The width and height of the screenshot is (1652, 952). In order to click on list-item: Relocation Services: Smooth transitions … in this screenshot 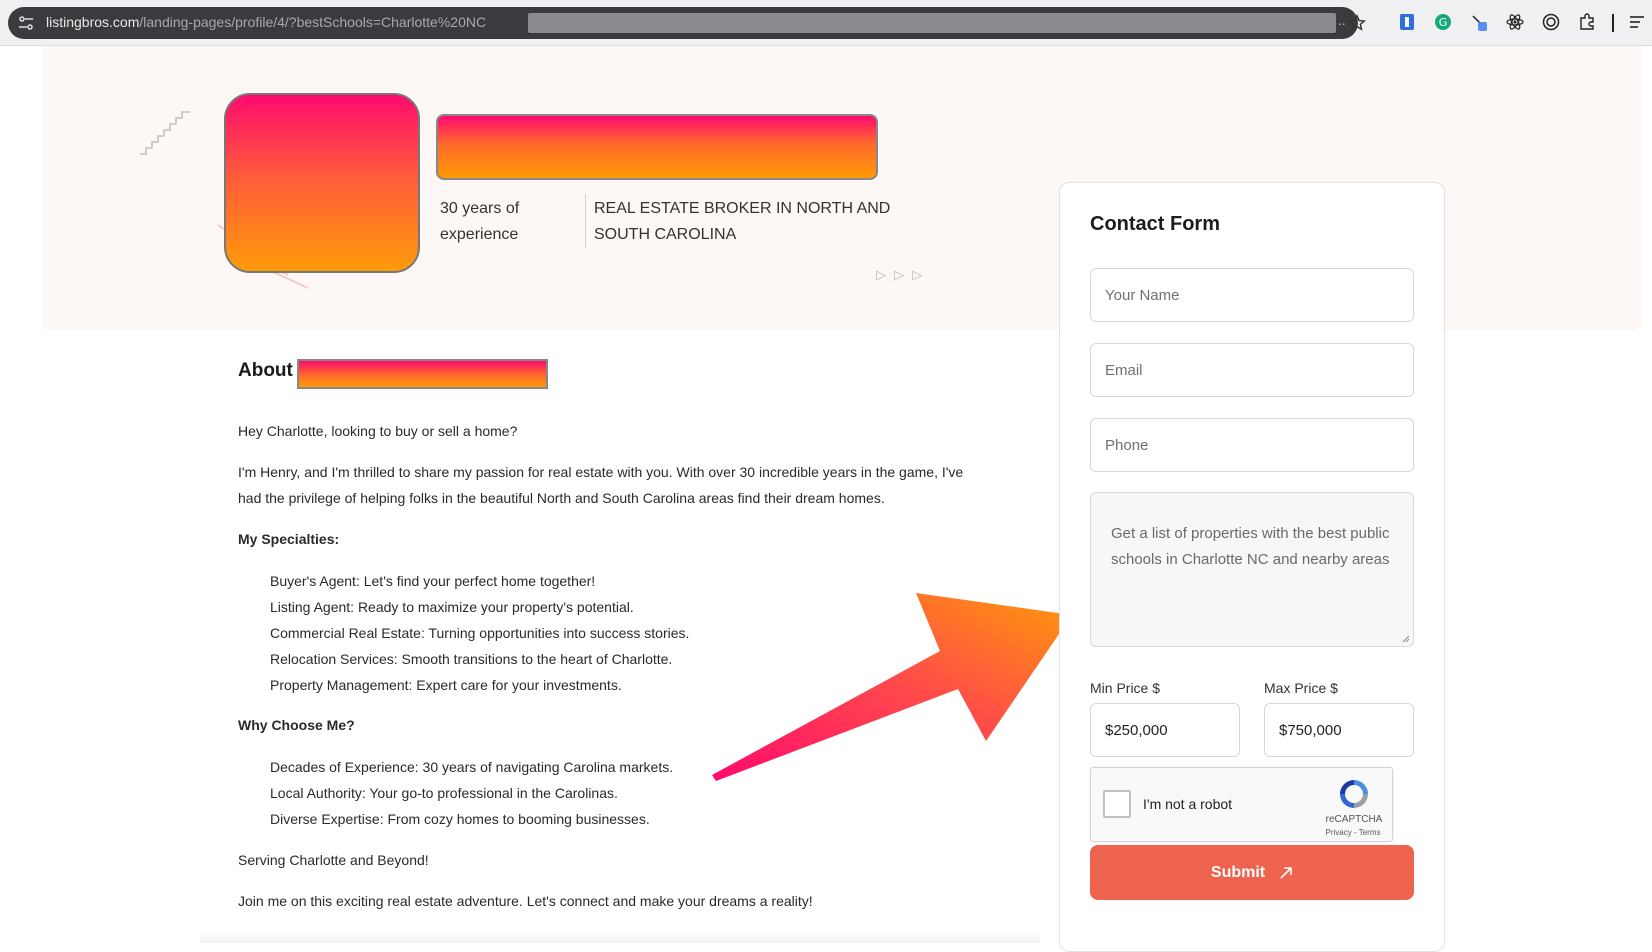, I will do `click(471, 659)`.